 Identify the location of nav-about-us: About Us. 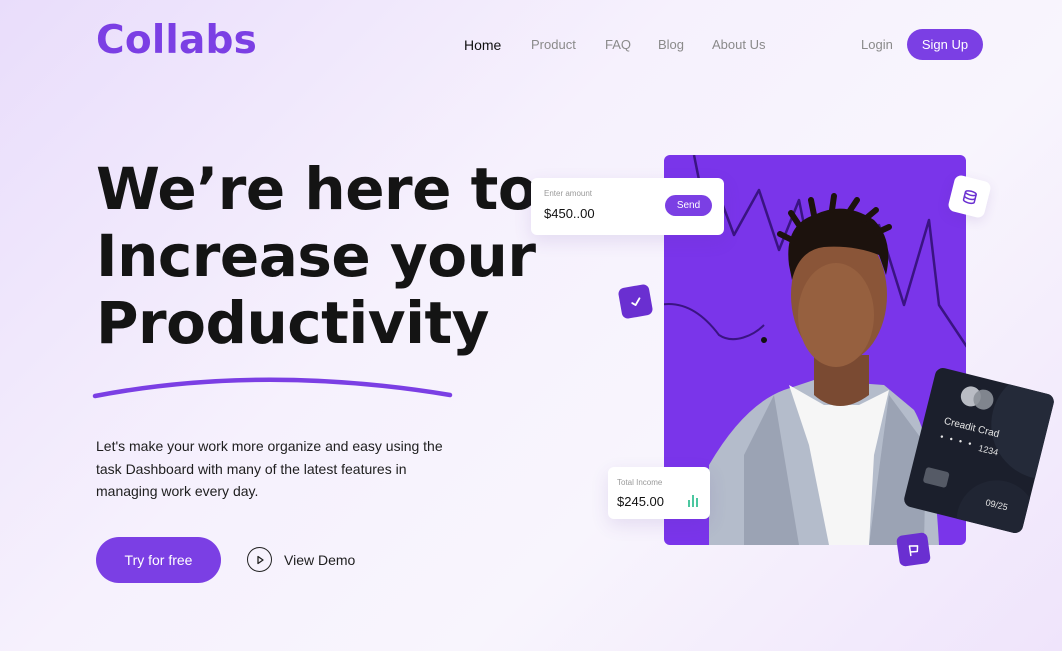
(738, 44).